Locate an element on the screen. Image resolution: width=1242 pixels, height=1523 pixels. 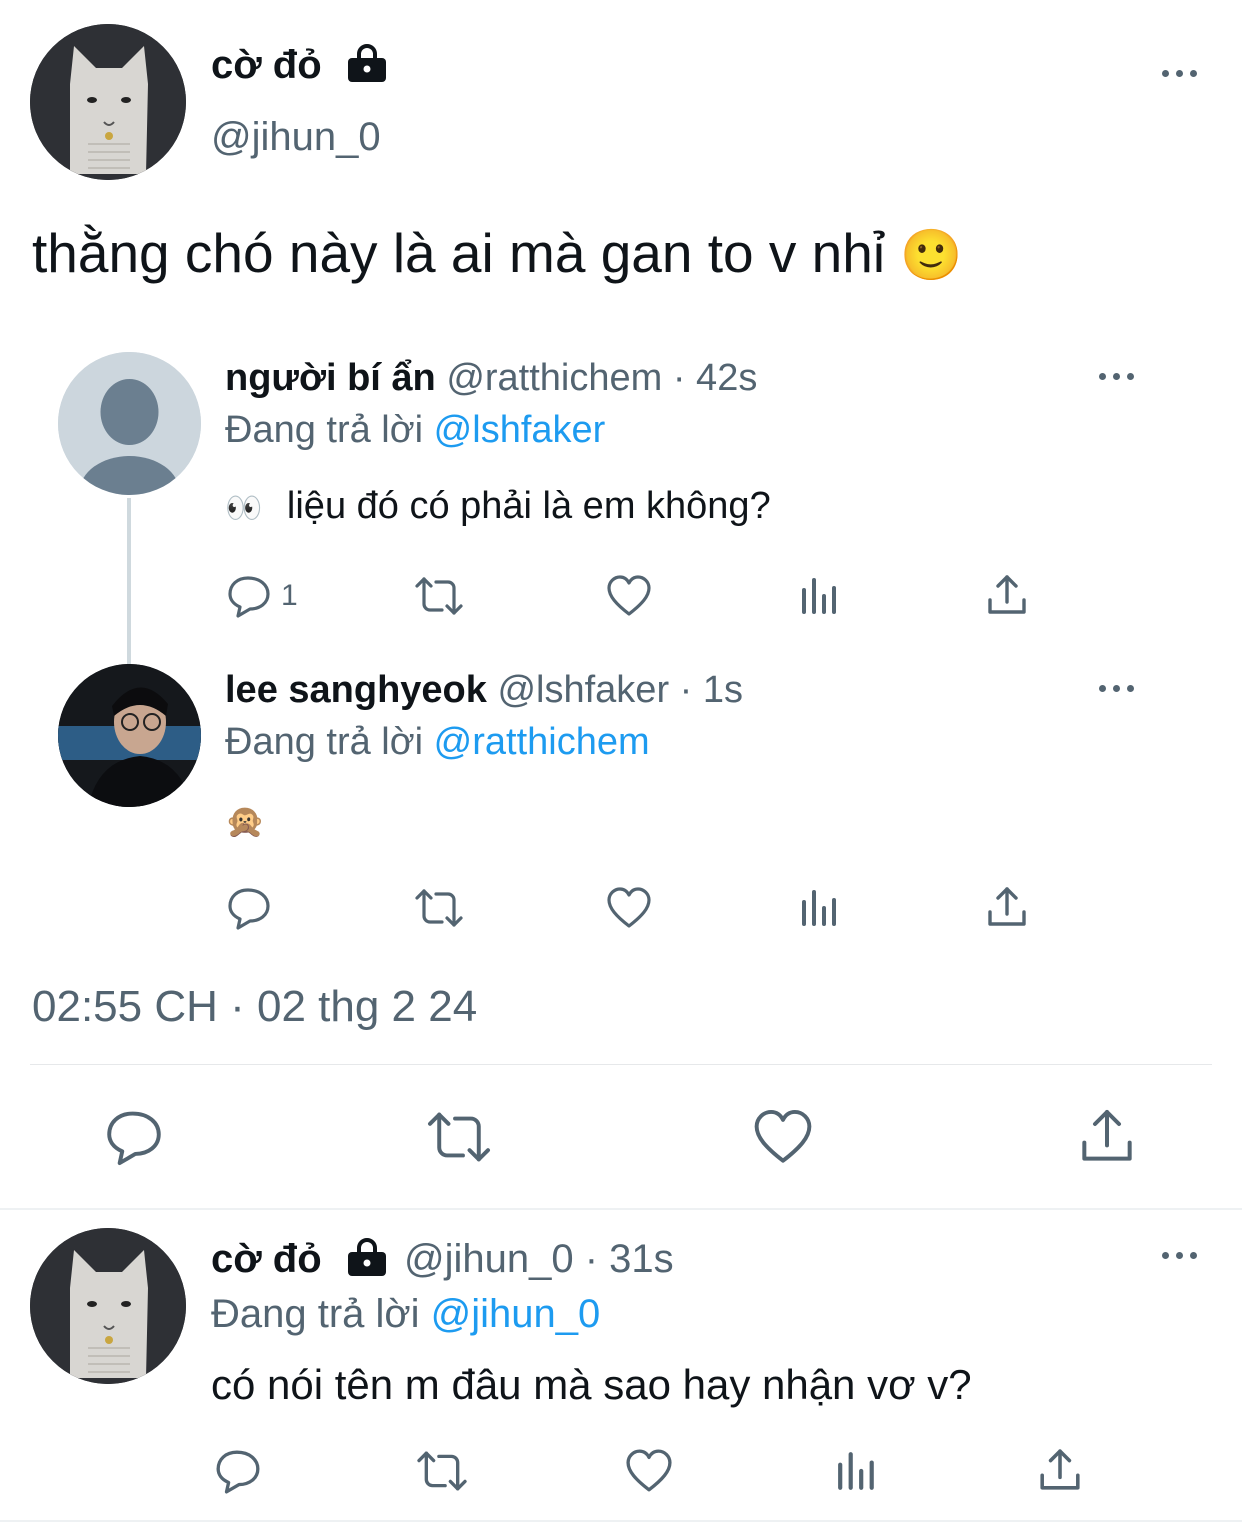
thread2-retweet-icon is located at coordinates (439, 908).